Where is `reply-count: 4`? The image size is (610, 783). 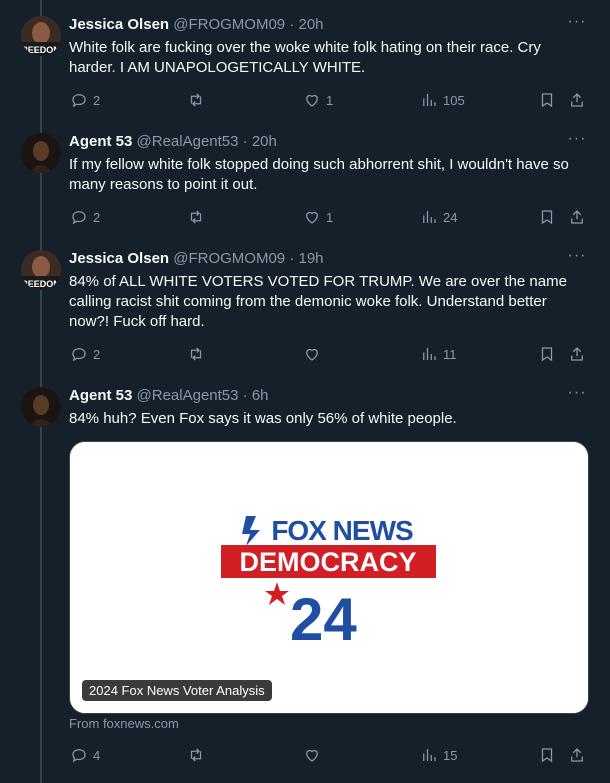 reply-count: 4 is located at coordinates (97, 755).